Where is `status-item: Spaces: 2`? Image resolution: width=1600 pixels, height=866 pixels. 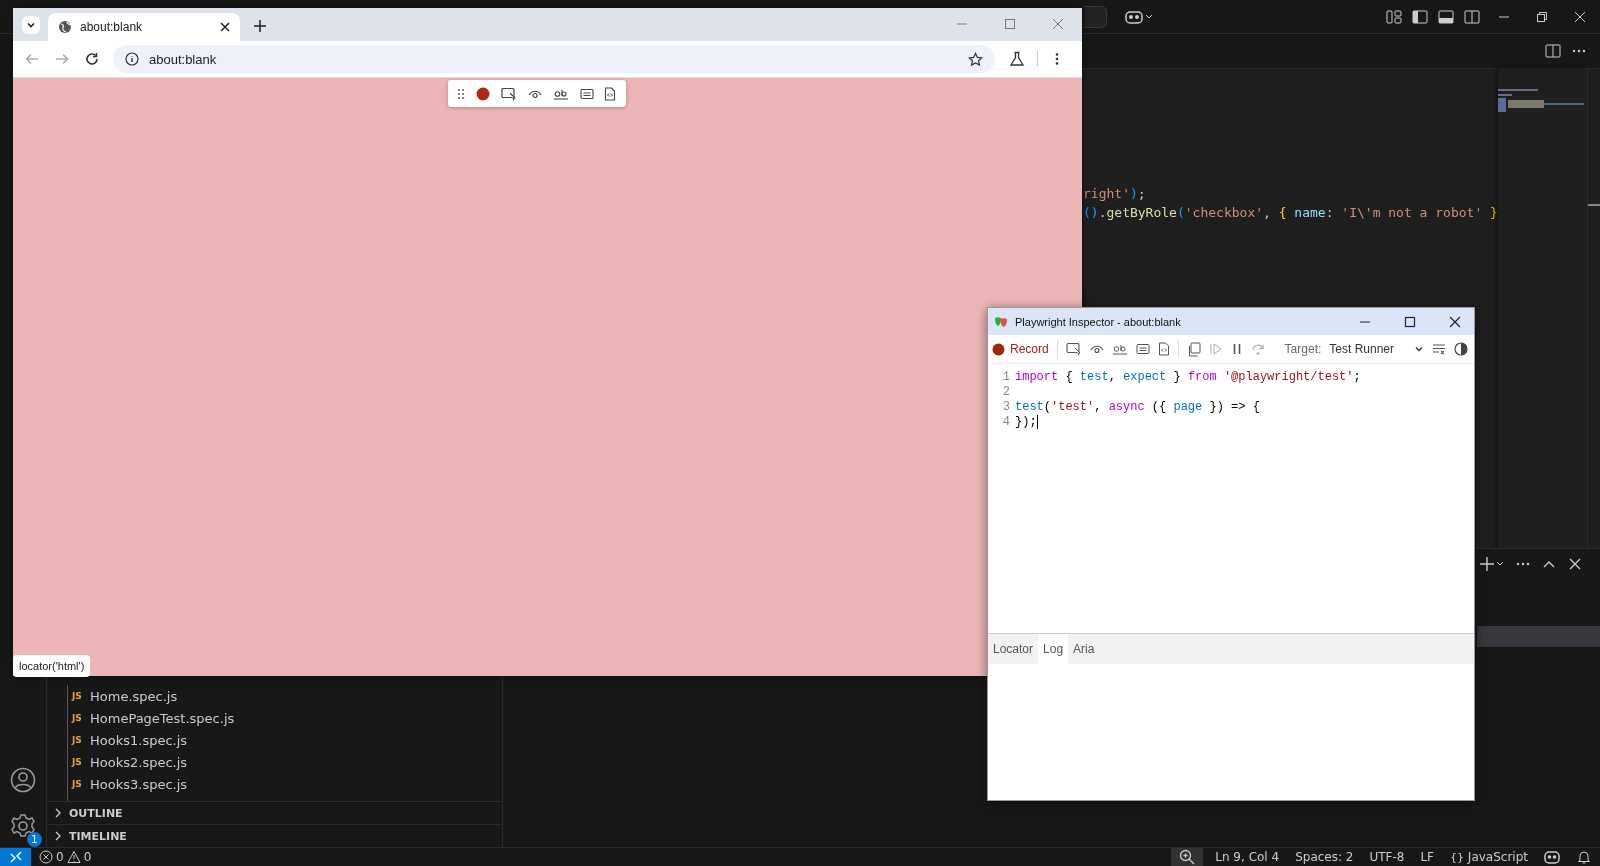
status-item: Spaces: 2 is located at coordinates (1324, 857).